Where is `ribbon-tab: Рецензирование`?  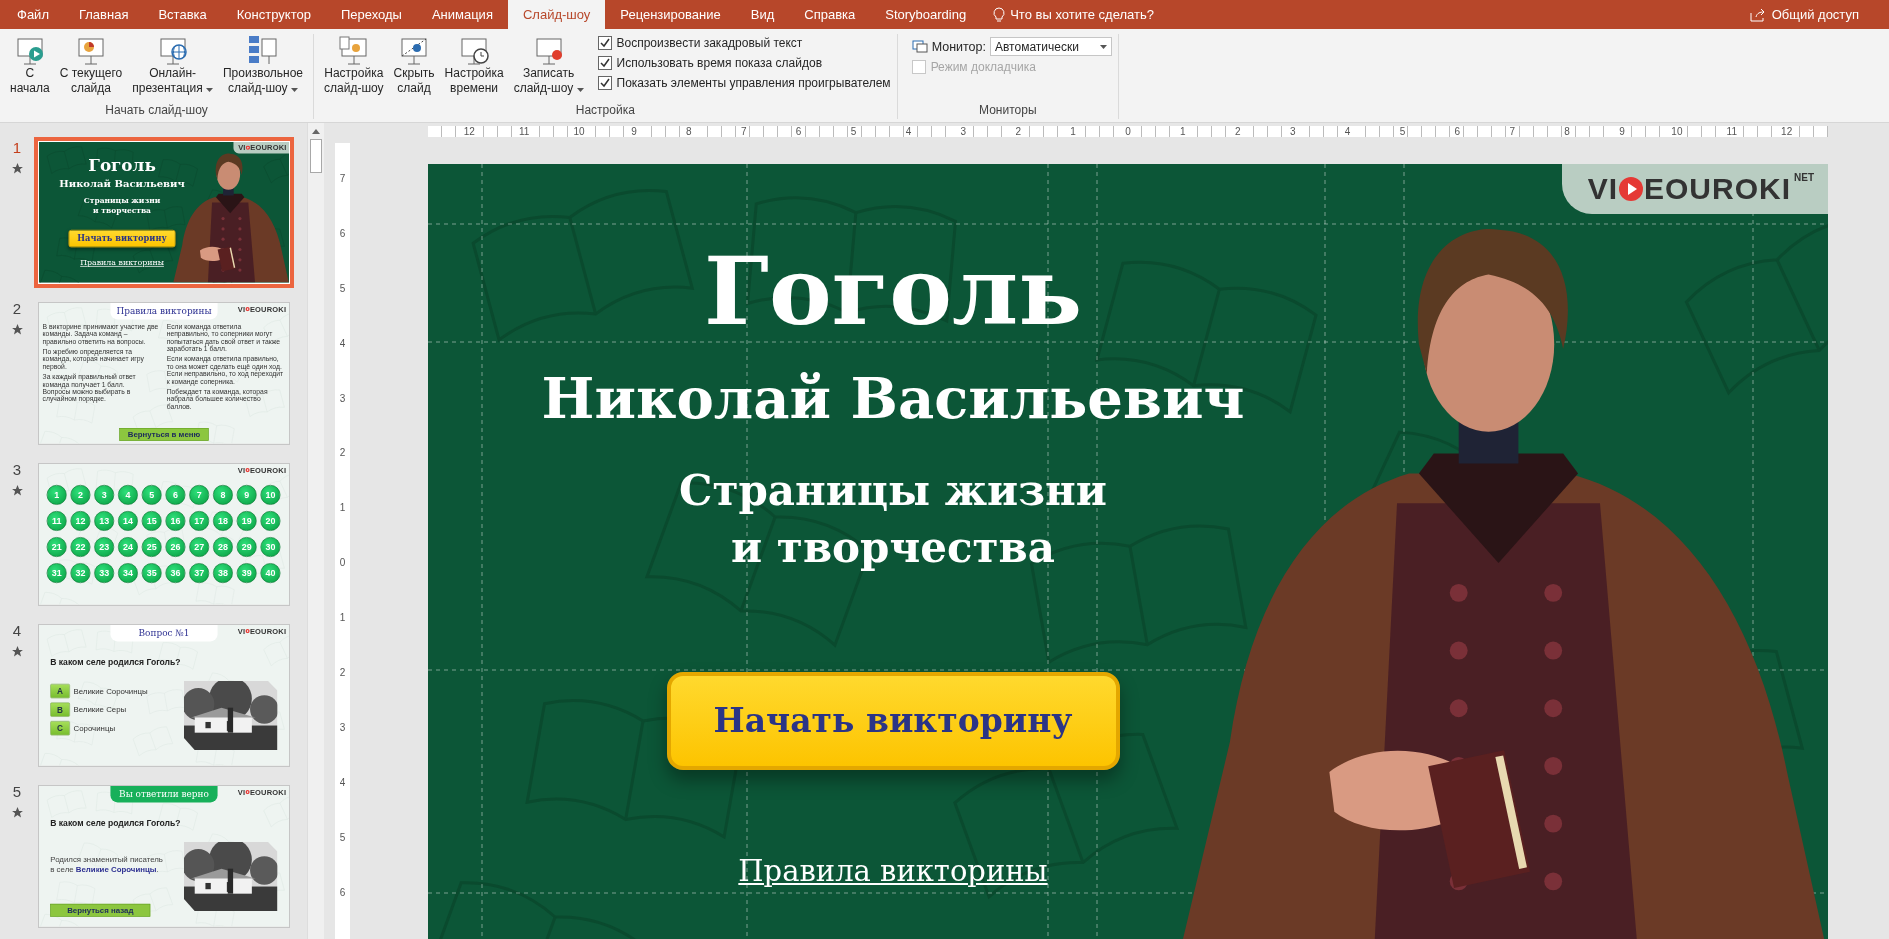 ribbon-tab: Рецензирование is located at coordinates (670, 14).